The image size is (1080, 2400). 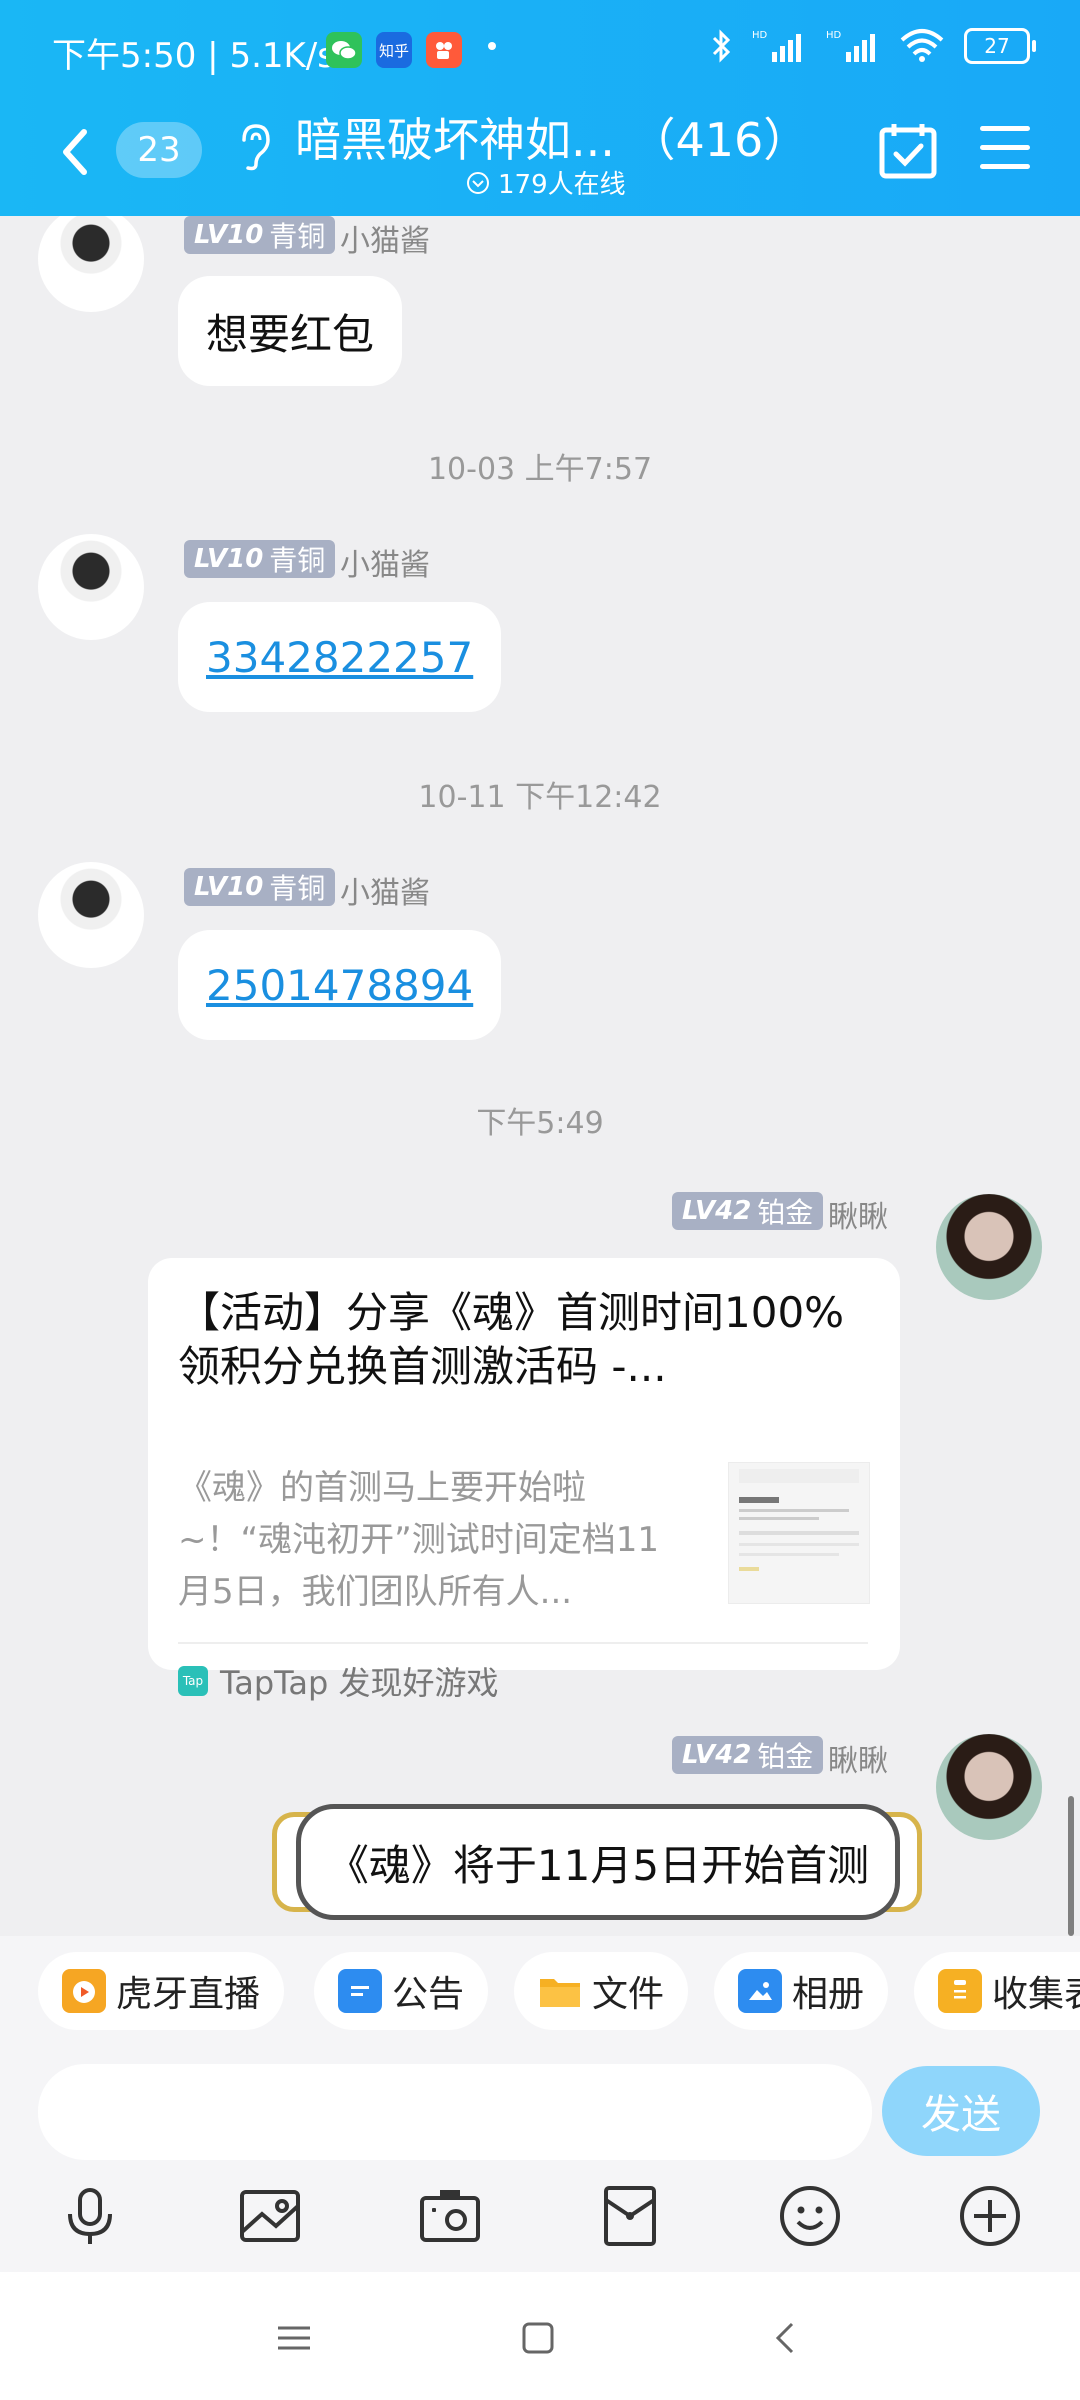 What do you see at coordinates (776, 46) in the screenshot?
I see `signal-1-icon: HD` at bounding box center [776, 46].